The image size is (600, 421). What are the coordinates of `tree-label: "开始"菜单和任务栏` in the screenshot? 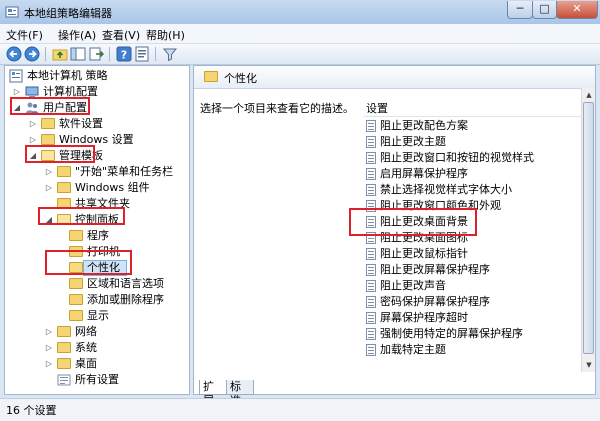 It's located at (124, 171).